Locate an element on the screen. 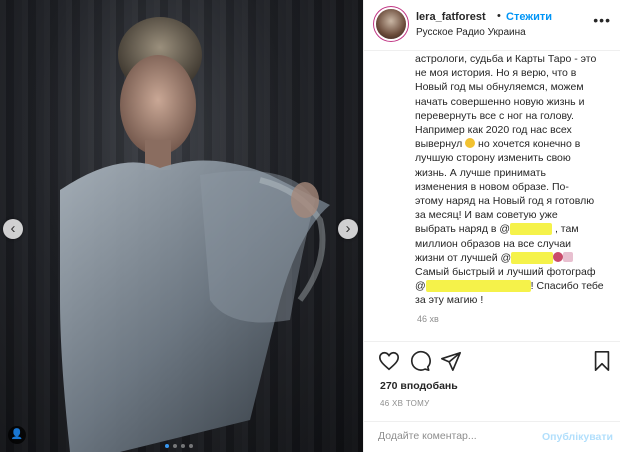 The width and height of the screenshot is (620, 453). caption-line: за эту магию ! is located at coordinates (449, 300).